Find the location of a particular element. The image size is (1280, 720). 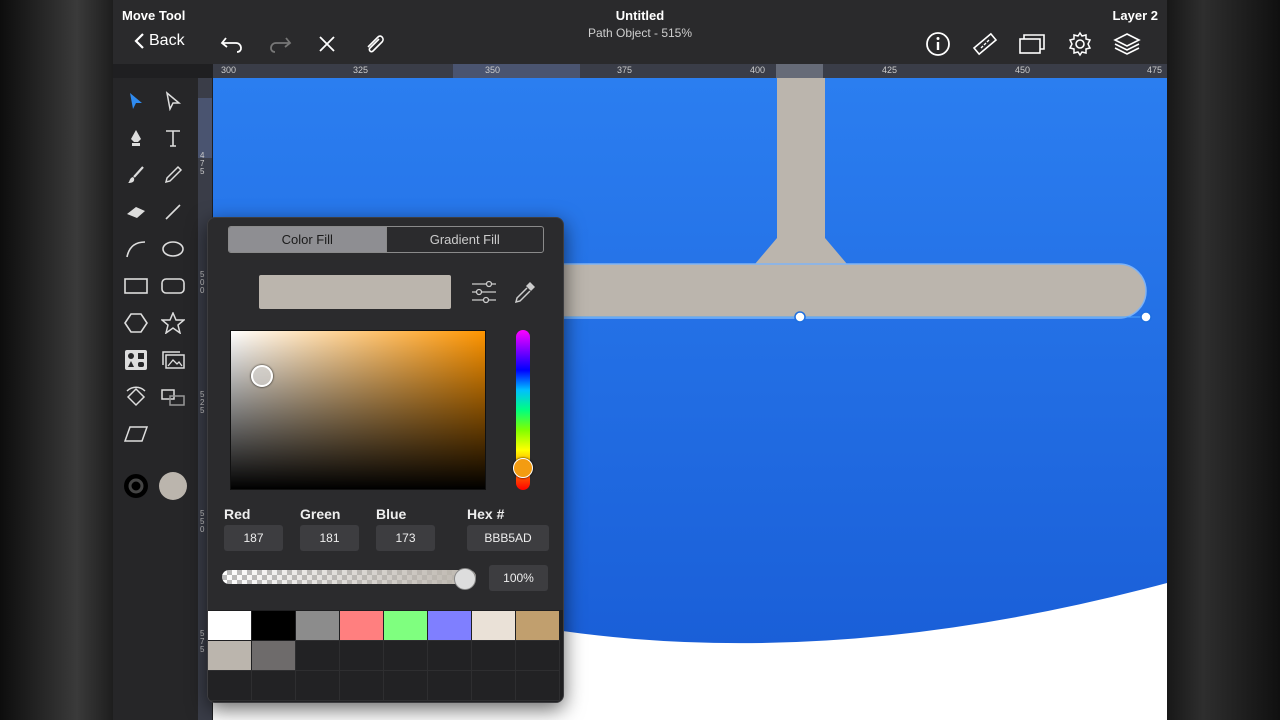

polygon-tool is located at coordinates (136, 323).